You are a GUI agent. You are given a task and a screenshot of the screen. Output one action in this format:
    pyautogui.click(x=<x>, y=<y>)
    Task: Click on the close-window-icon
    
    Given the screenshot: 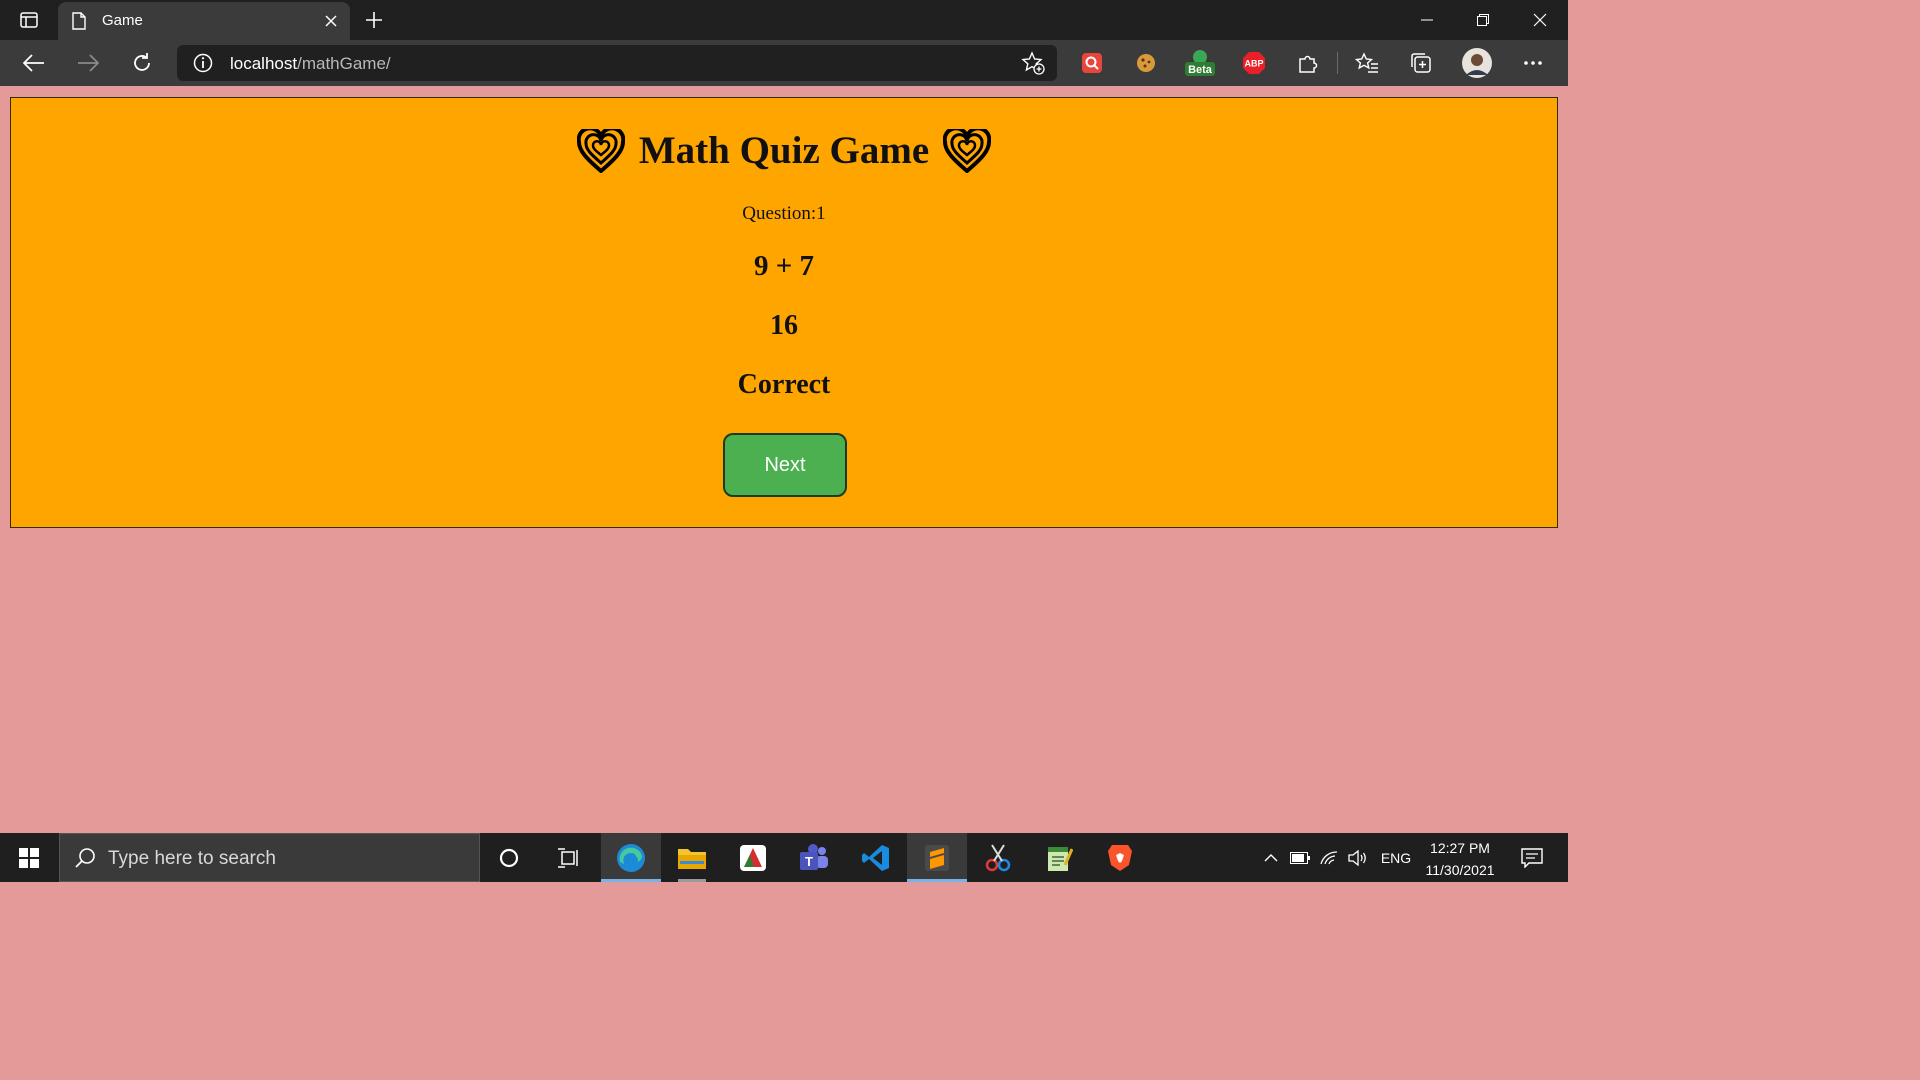 What is the action you would take?
    pyautogui.click(x=1540, y=20)
    